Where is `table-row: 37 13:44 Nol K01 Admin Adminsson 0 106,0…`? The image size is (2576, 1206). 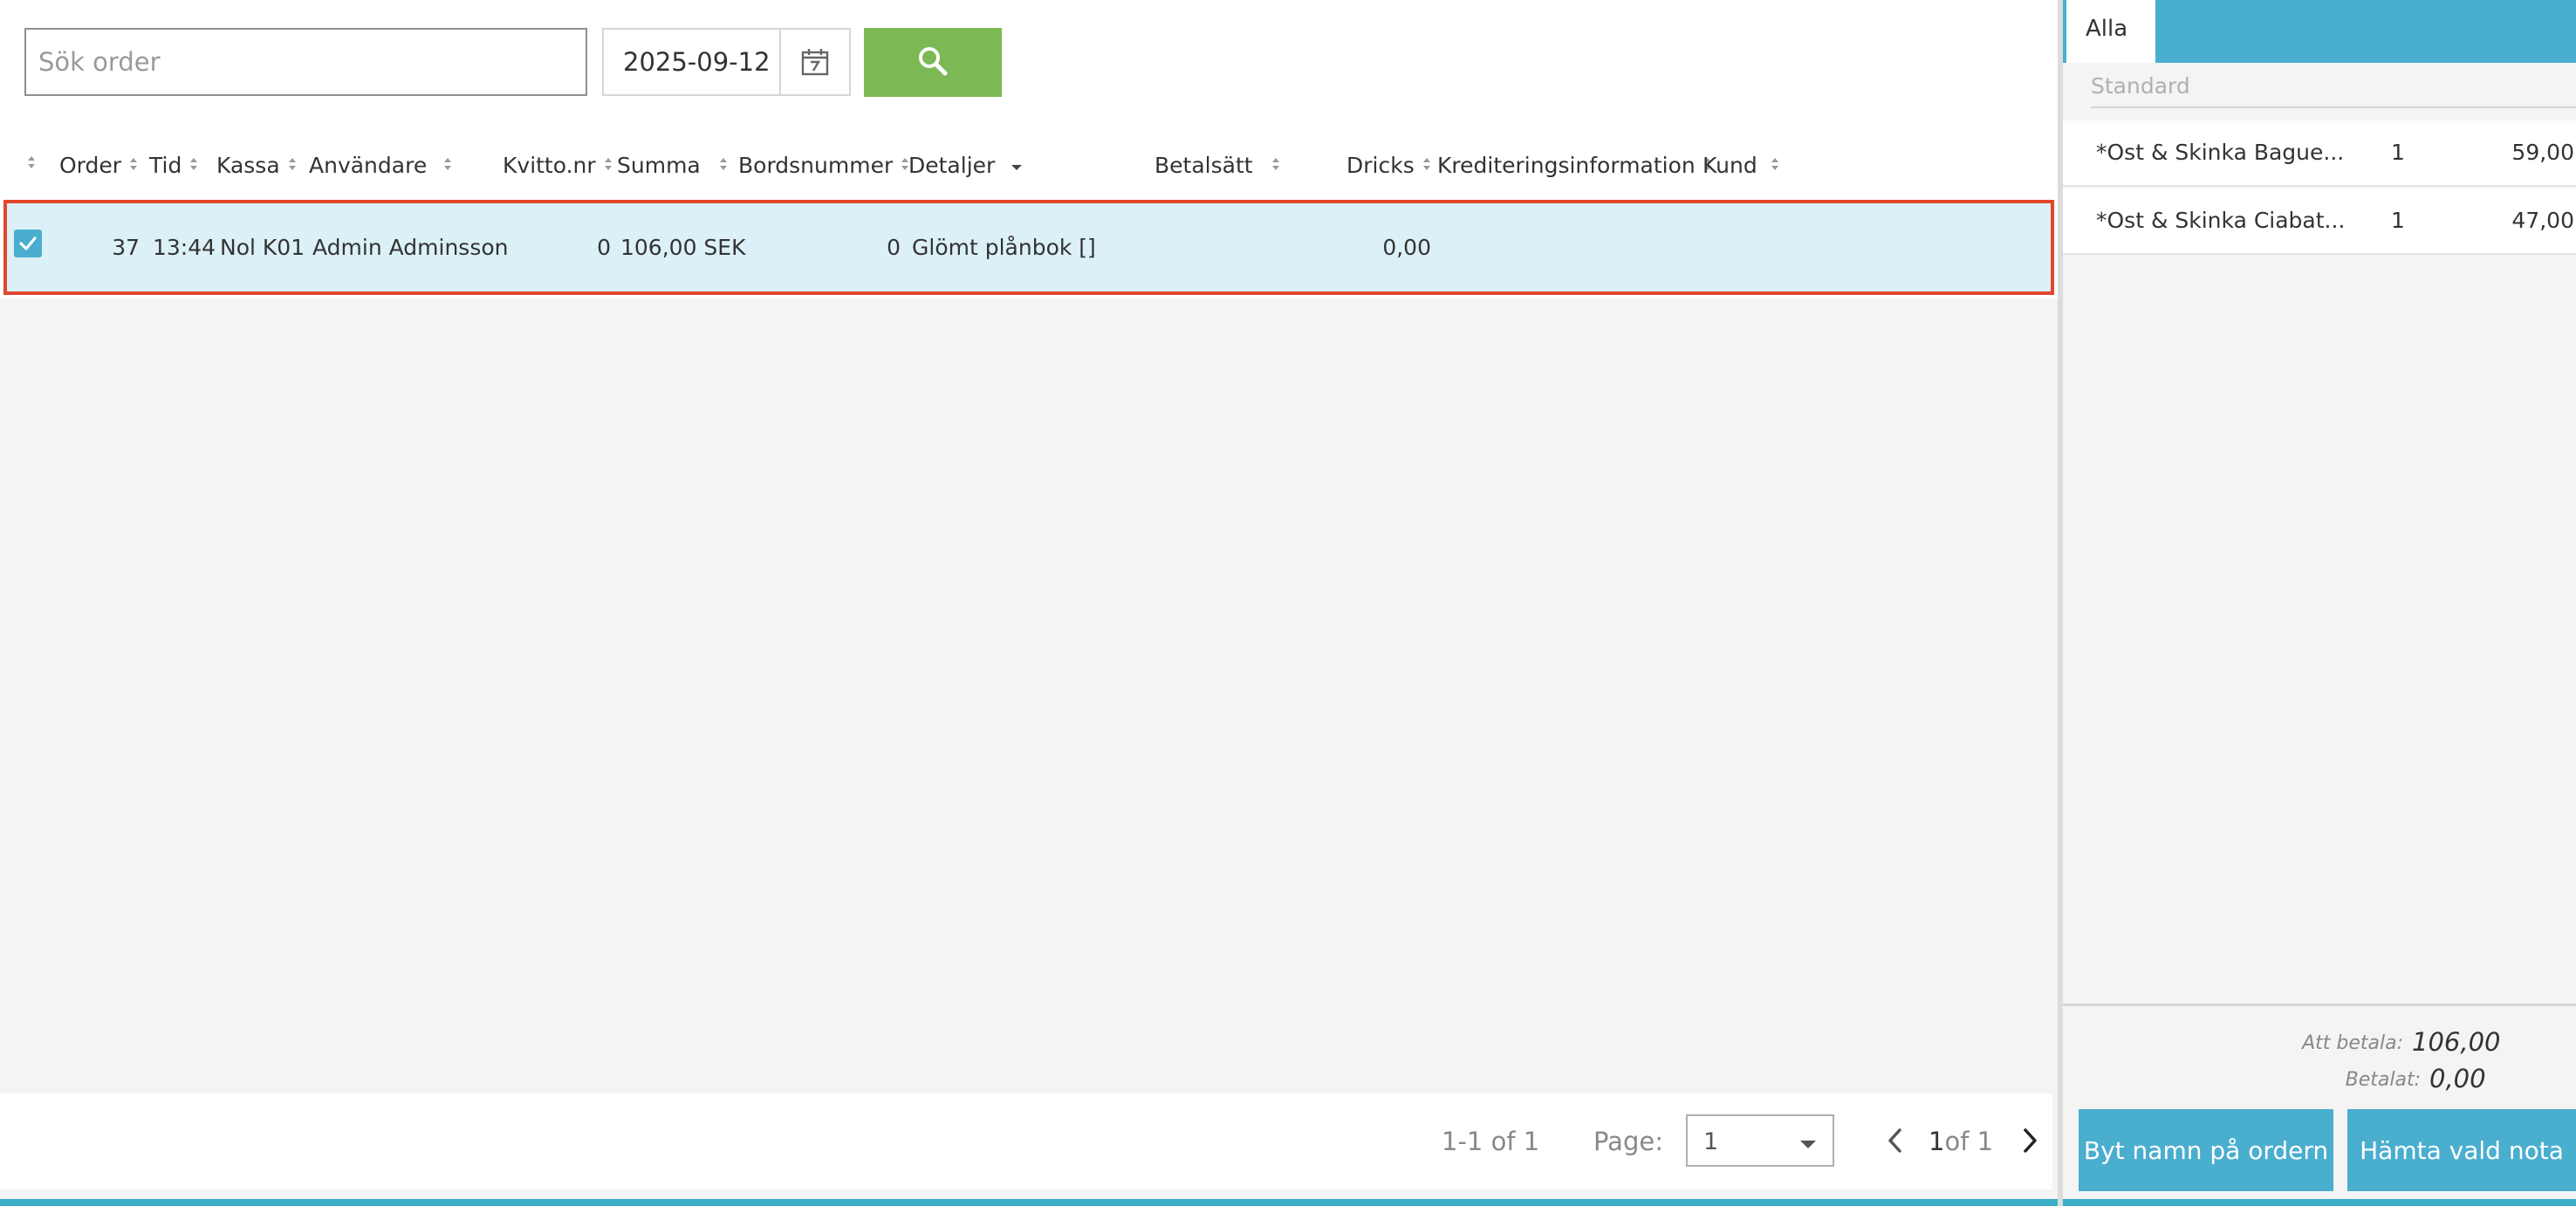
table-row: 37 13:44 Nol K01 Admin Adminsson 0 106,0… is located at coordinates (1028, 247).